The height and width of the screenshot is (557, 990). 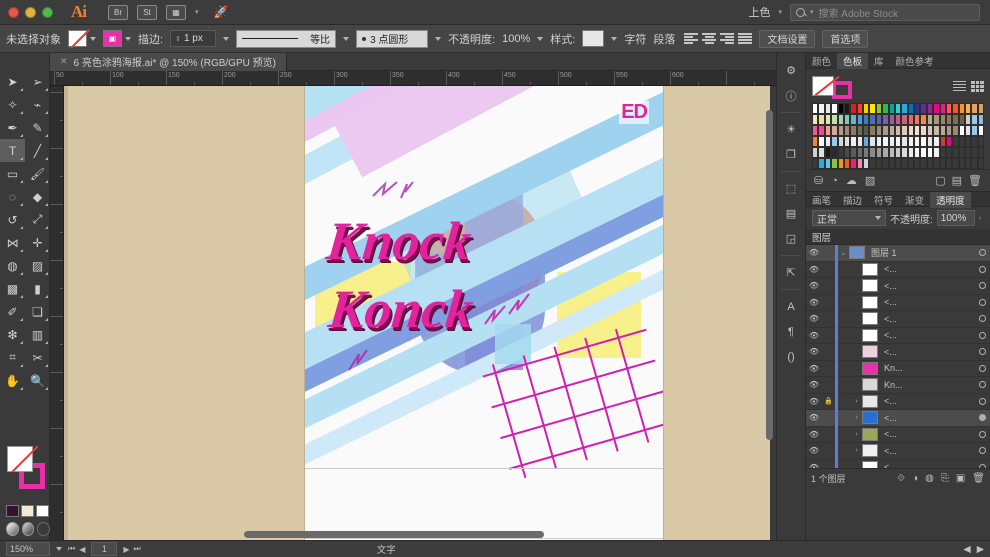 What do you see at coordinates (57, 313) in the screenshot?
I see `vertical-ruler` at bounding box center [57, 313].